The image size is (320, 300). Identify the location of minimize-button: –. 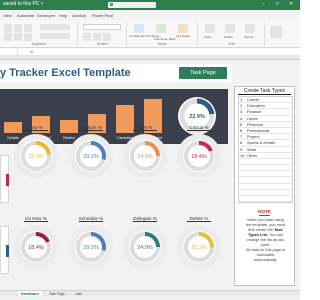
(263, 4).